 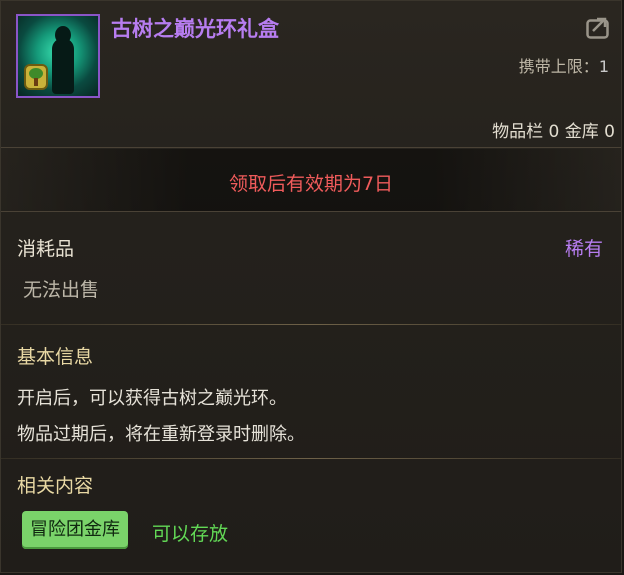 I want to click on tree-badge-icon, so click(x=36, y=77).